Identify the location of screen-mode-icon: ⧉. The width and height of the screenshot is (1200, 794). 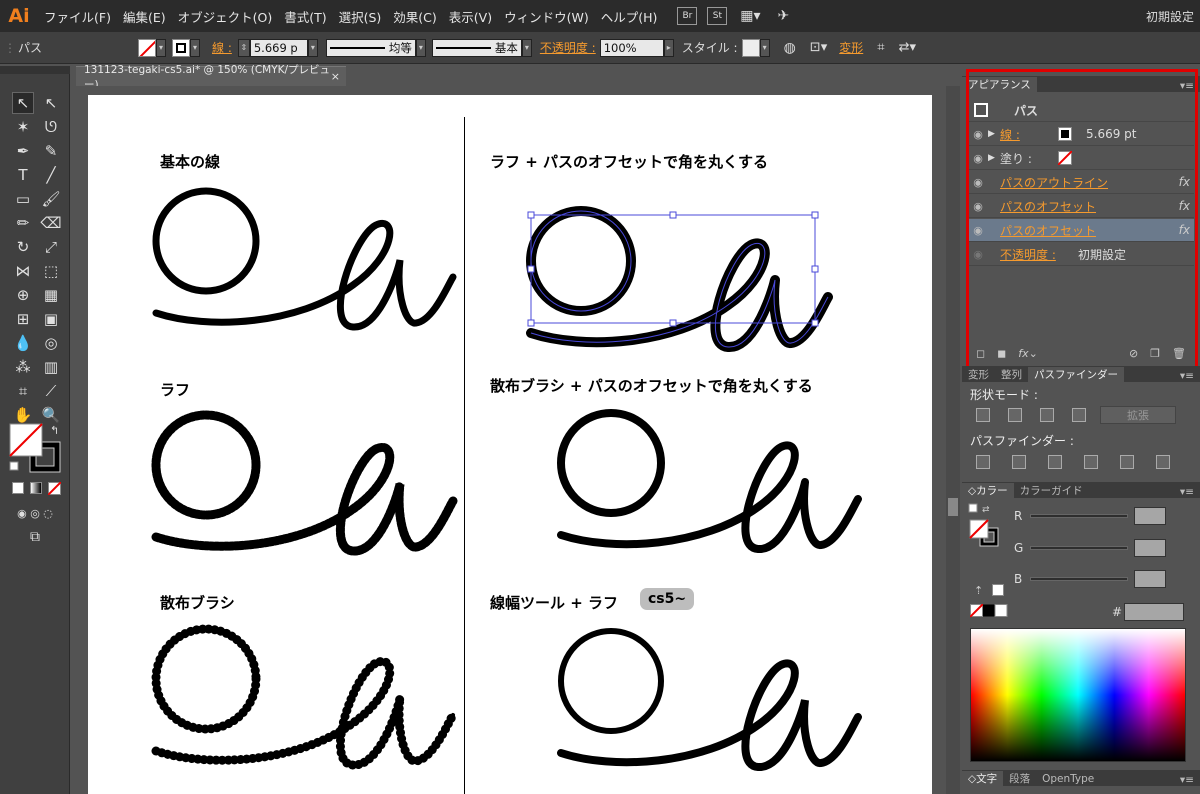
(35, 537).